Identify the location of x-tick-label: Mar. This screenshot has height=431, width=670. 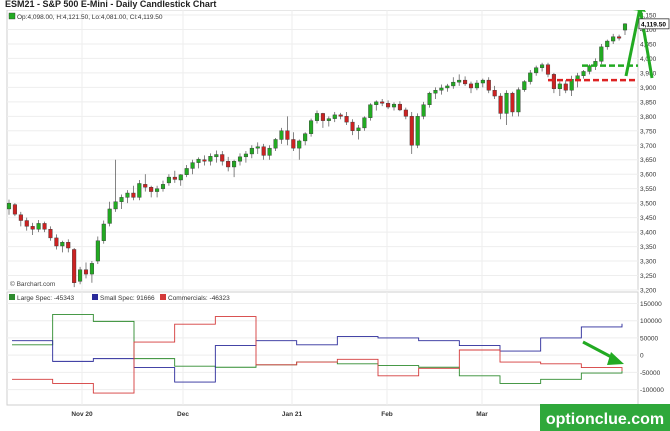
(482, 414).